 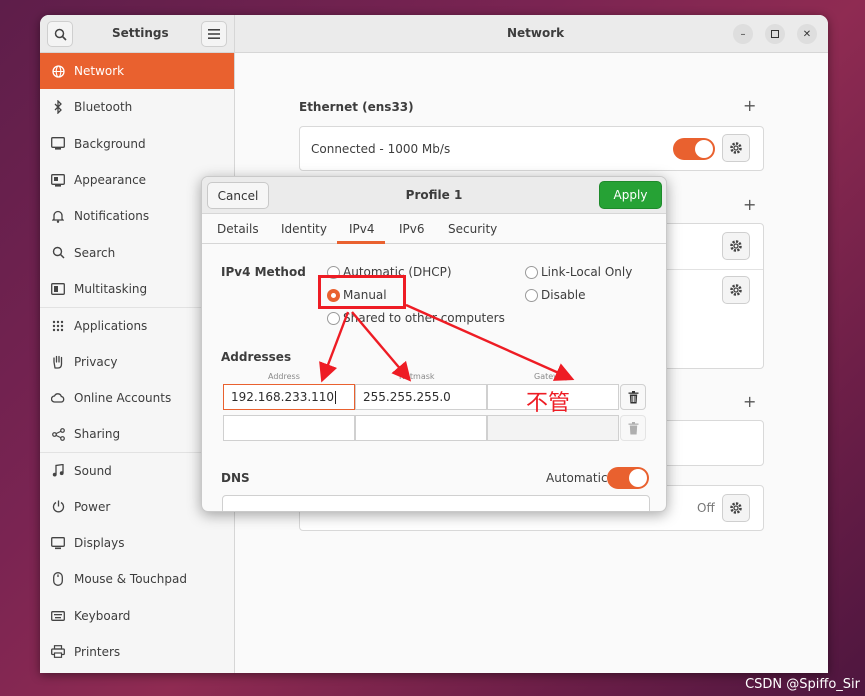 I want to click on annotation-arrow-netmask, so click(x=381, y=346).